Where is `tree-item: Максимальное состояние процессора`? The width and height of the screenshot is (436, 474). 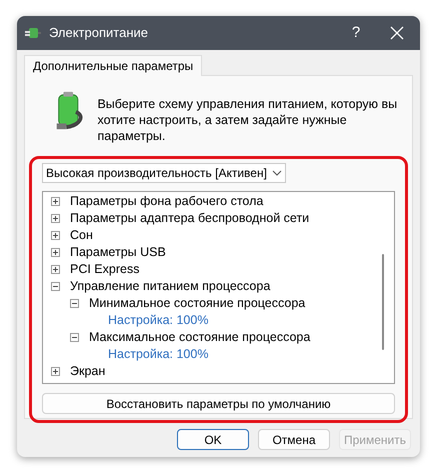 tree-item: Максимальное состояние процессора is located at coordinates (199, 337).